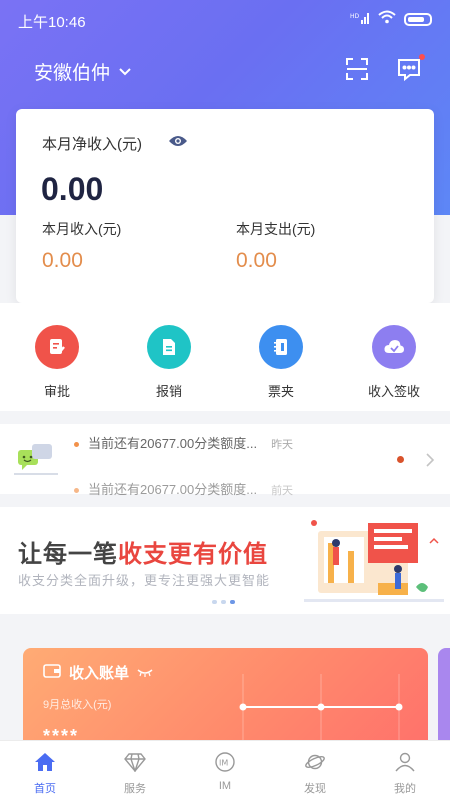  I want to click on bill-title: 收入账单, so click(99, 673).